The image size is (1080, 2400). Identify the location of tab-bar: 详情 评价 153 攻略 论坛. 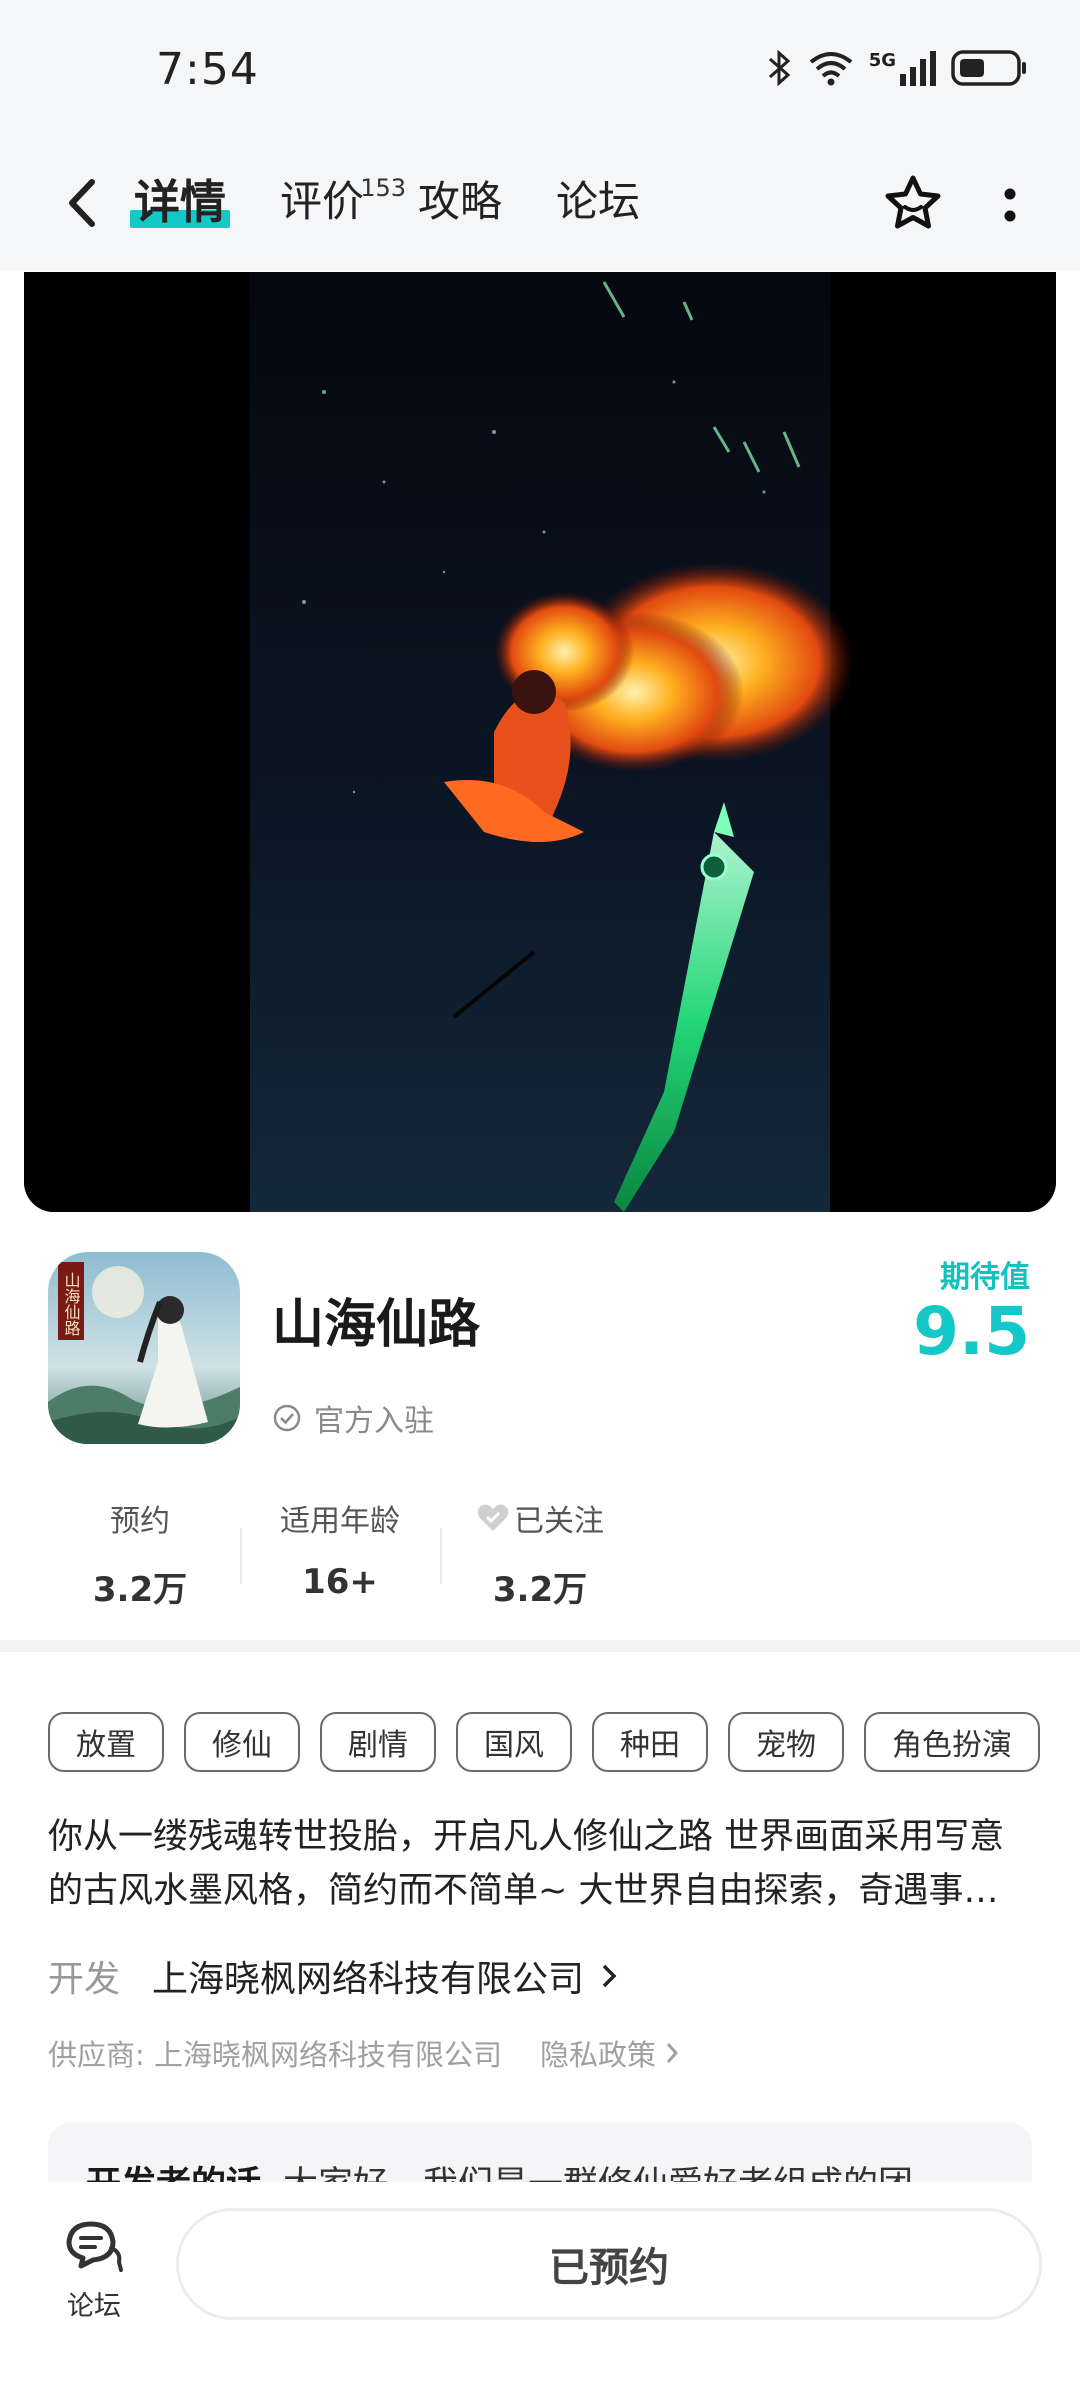
(412, 202).